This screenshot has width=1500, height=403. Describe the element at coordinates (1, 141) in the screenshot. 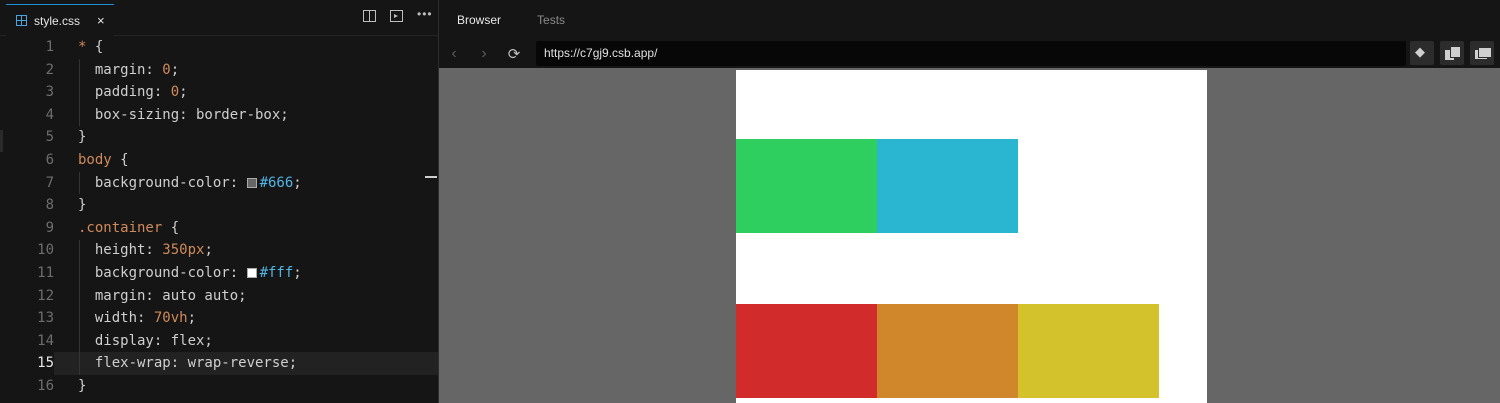

I see `gutter-marker` at that location.